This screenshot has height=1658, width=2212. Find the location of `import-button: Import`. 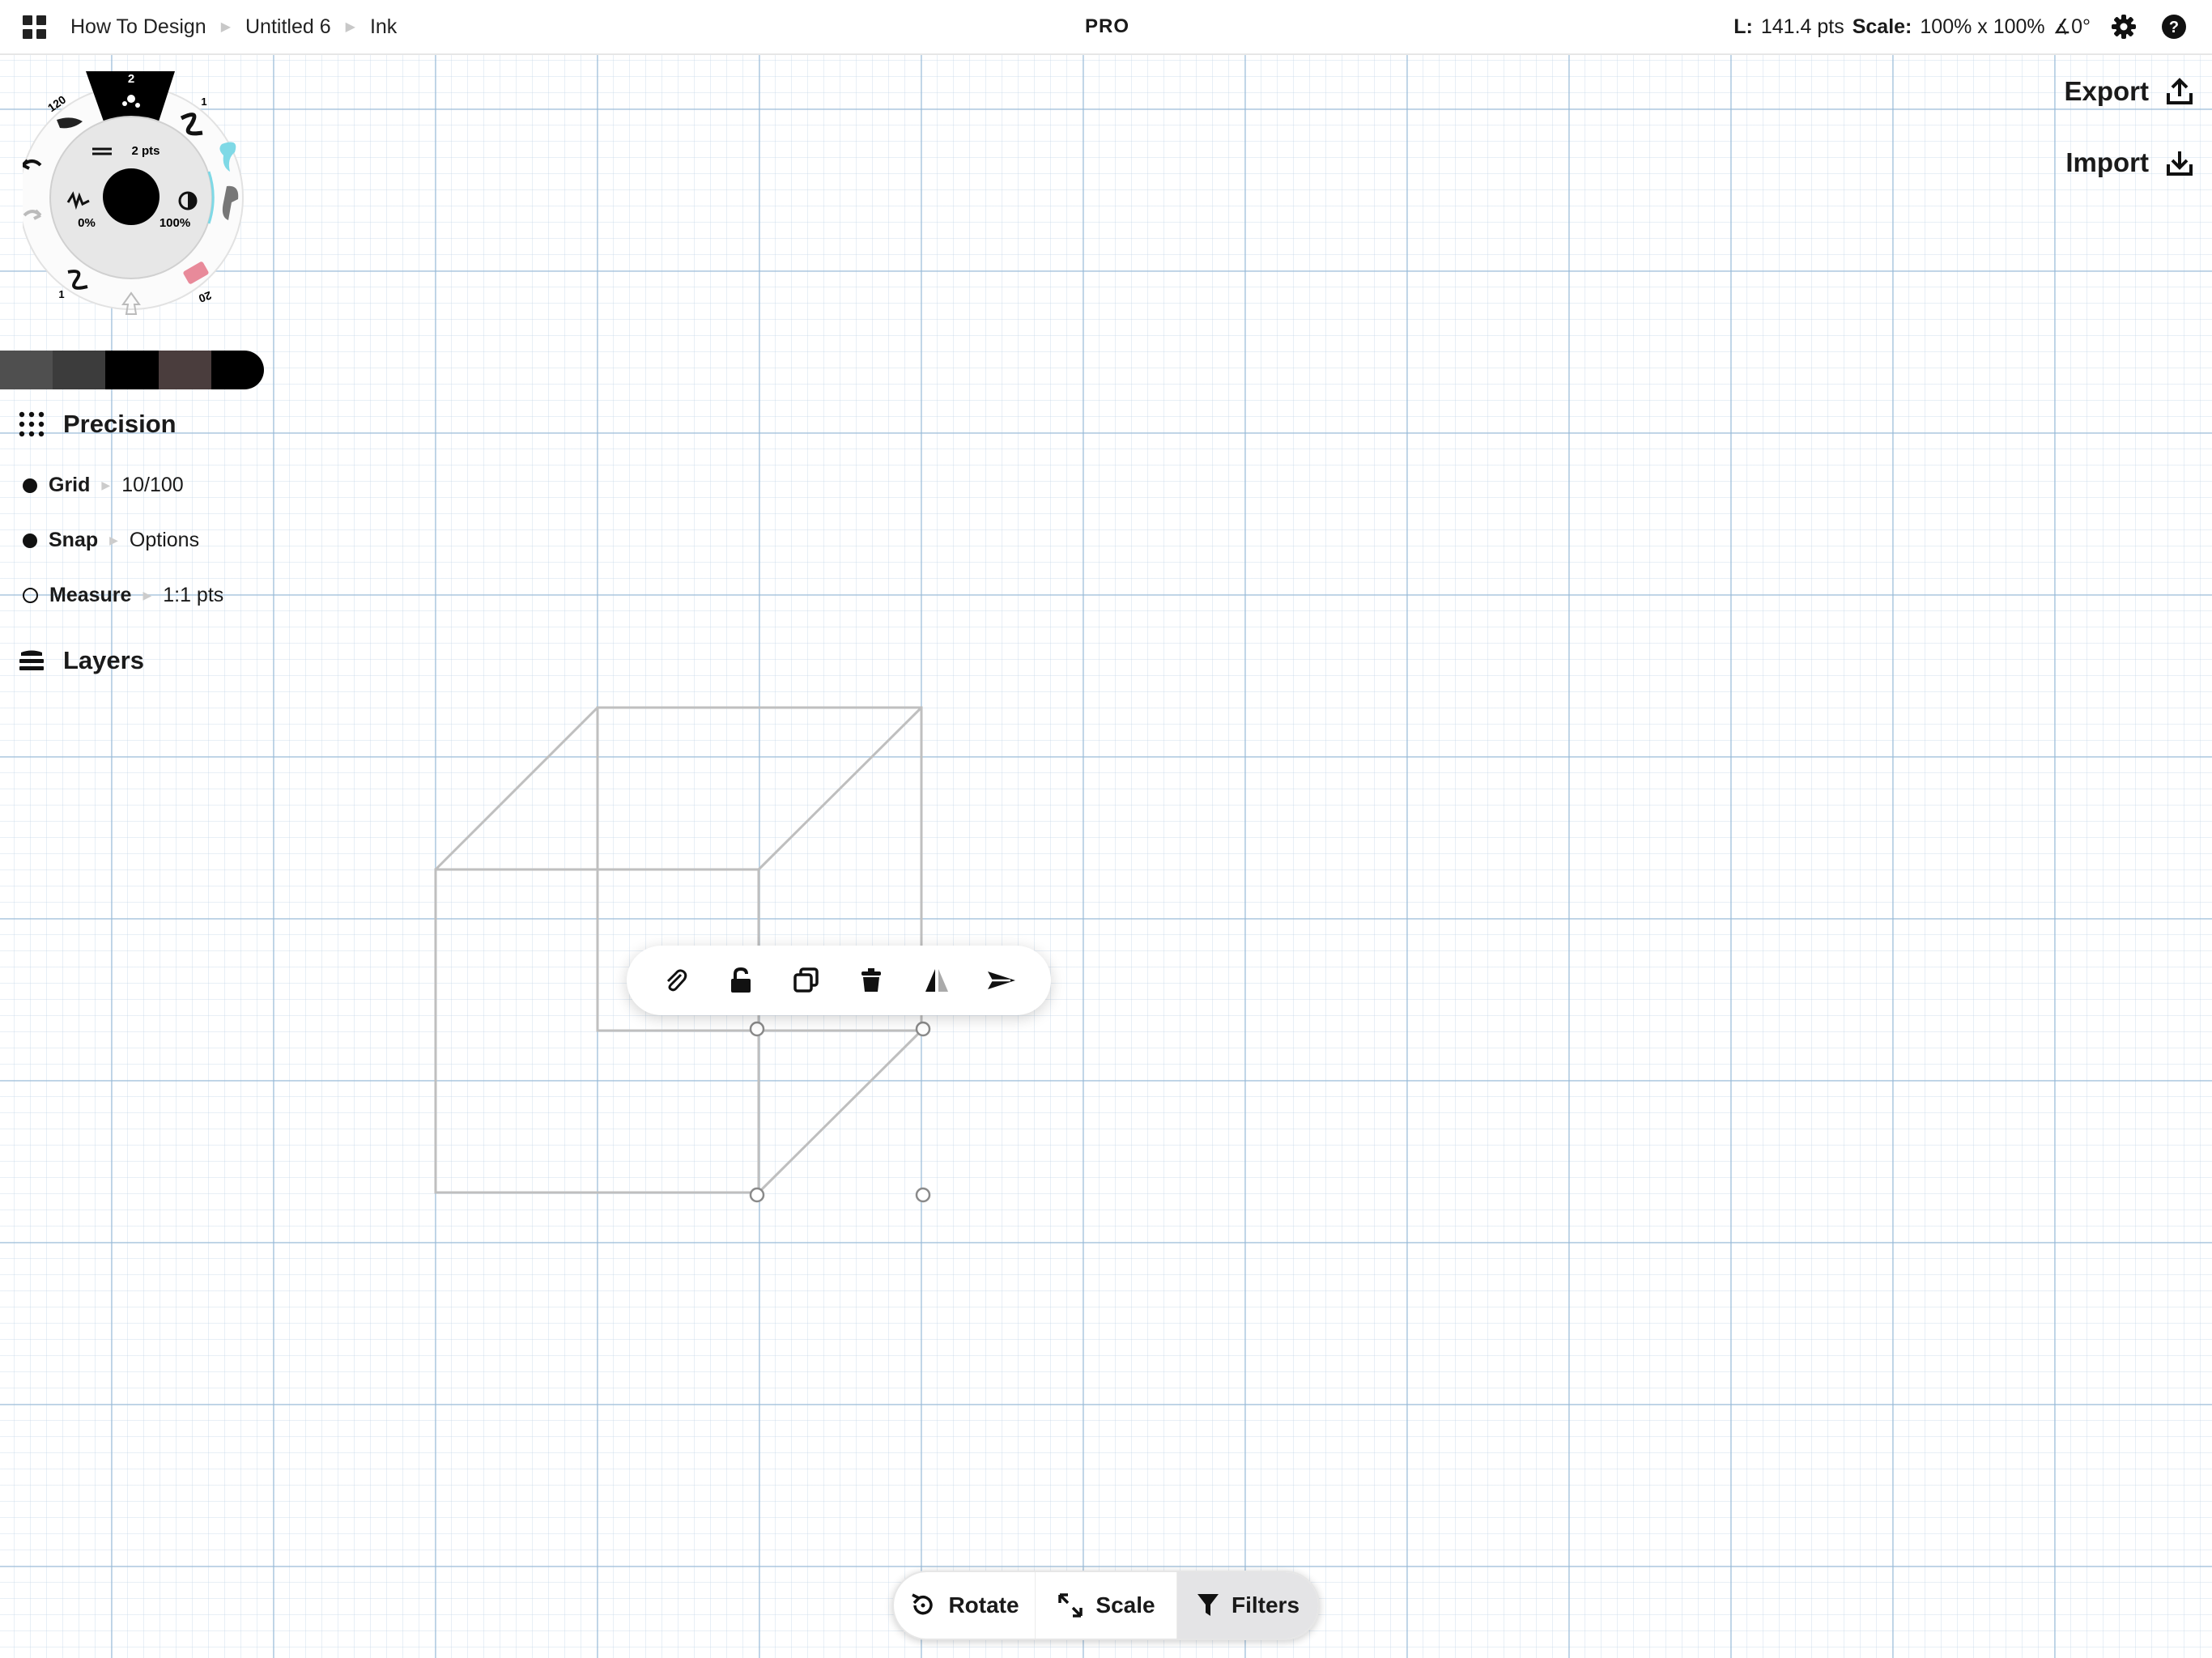

import-button: Import is located at coordinates (2129, 162).